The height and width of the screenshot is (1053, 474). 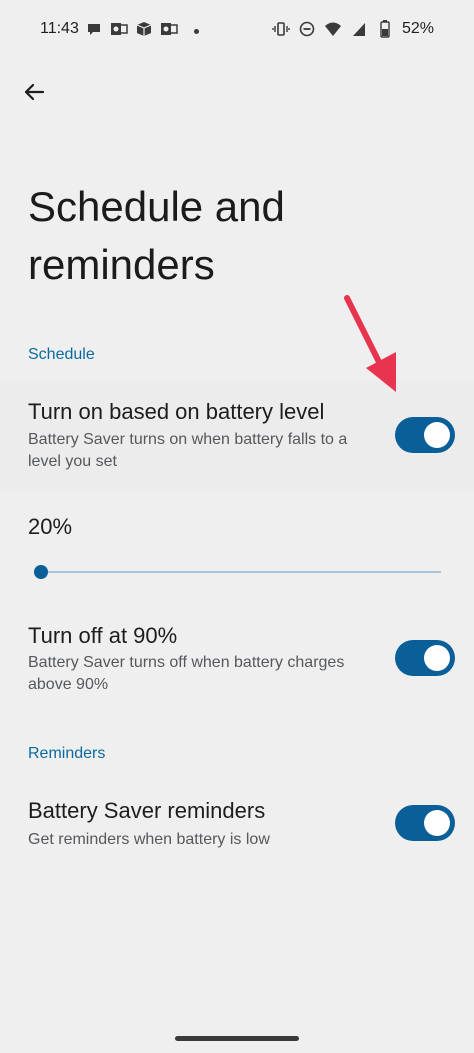 What do you see at coordinates (50, 526) in the screenshot?
I see `battery-level-value: 20%` at bounding box center [50, 526].